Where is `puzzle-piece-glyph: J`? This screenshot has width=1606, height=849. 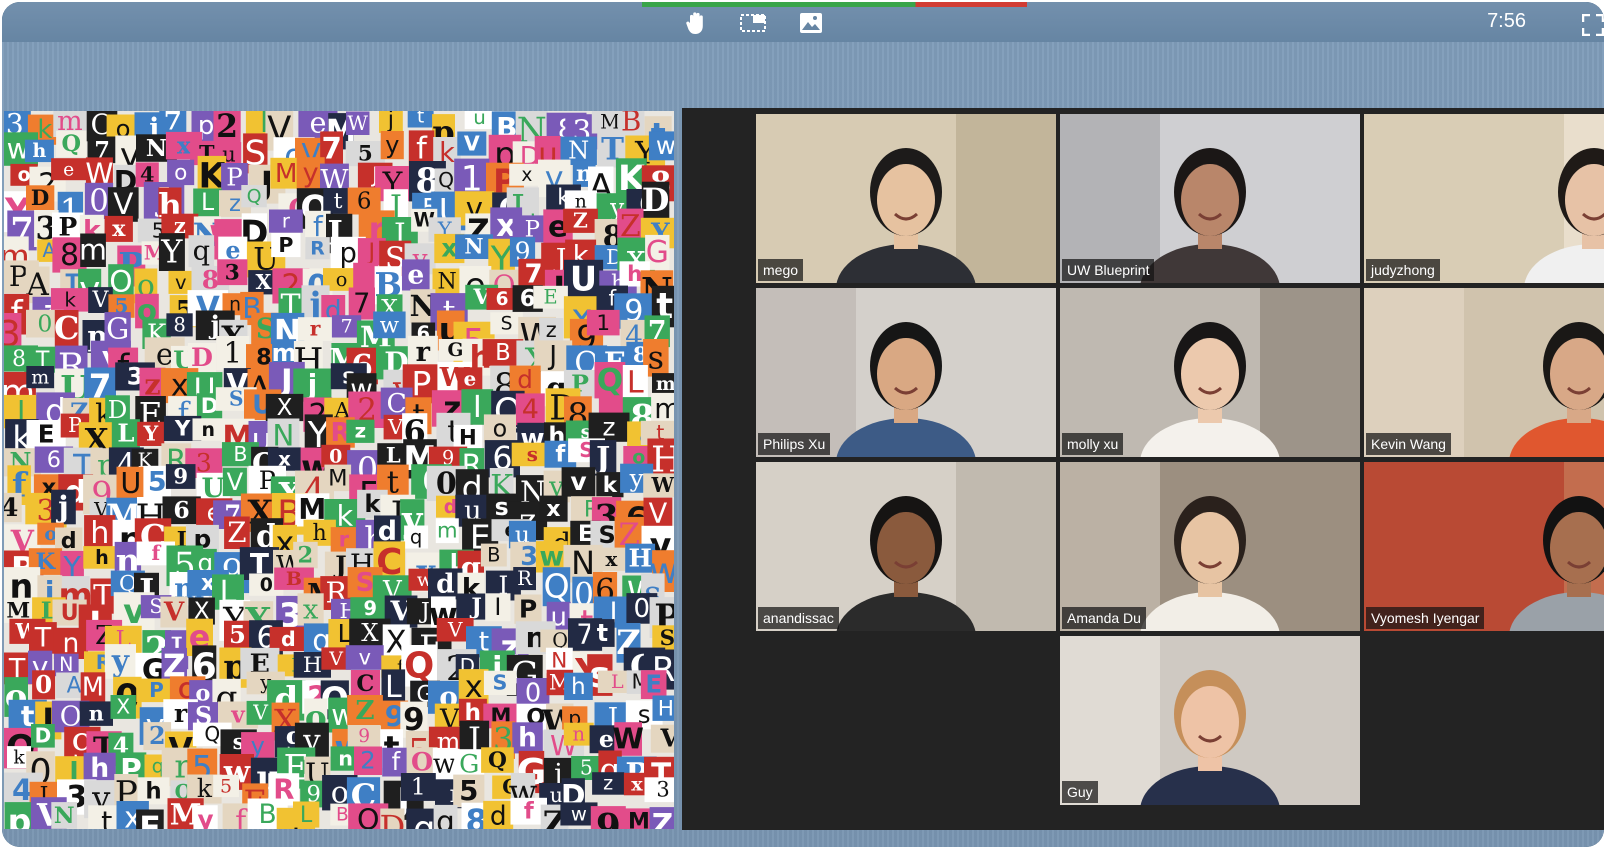 puzzle-piece-glyph: J is located at coordinates (475, 607).